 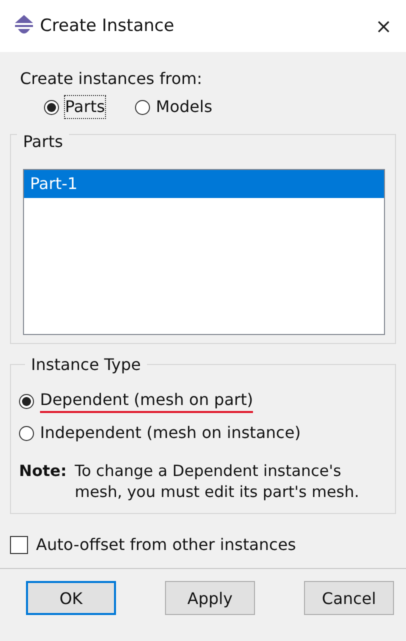 I want to click on note-text: To change a Dependent instance's mesh, you must edit its part's mesh., so click(x=217, y=482).